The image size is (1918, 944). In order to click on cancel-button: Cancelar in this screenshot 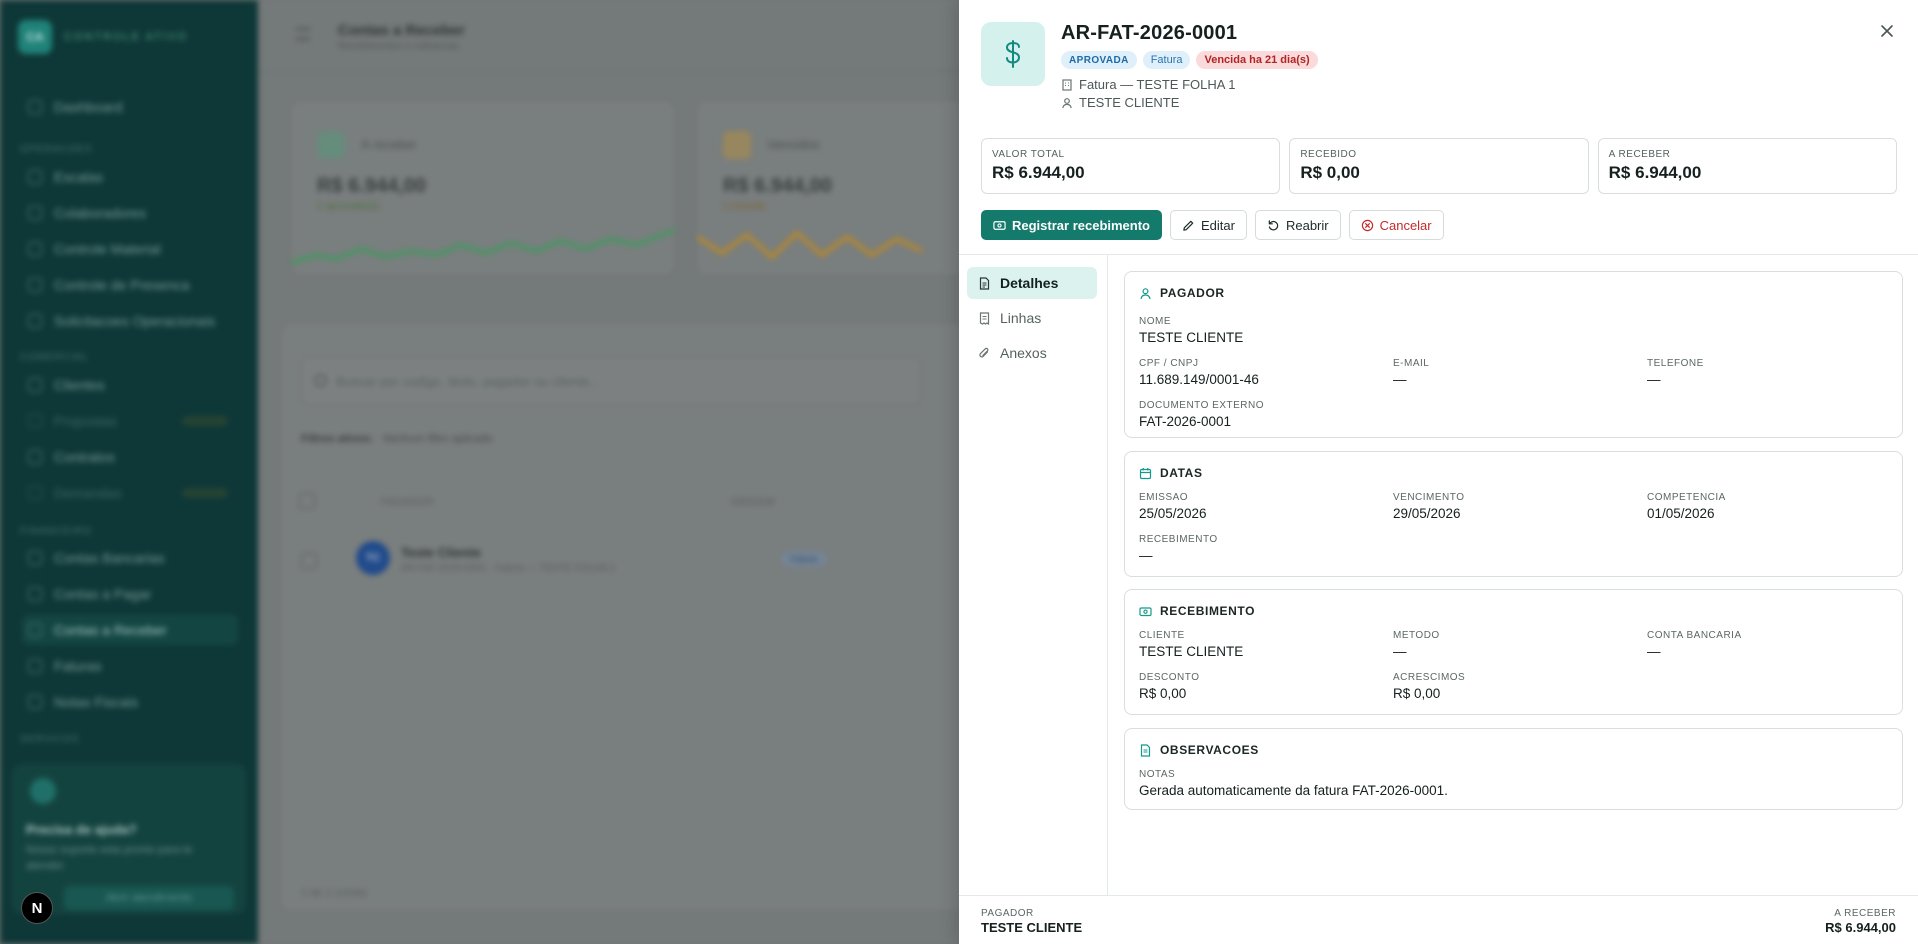, I will do `click(1396, 225)`.